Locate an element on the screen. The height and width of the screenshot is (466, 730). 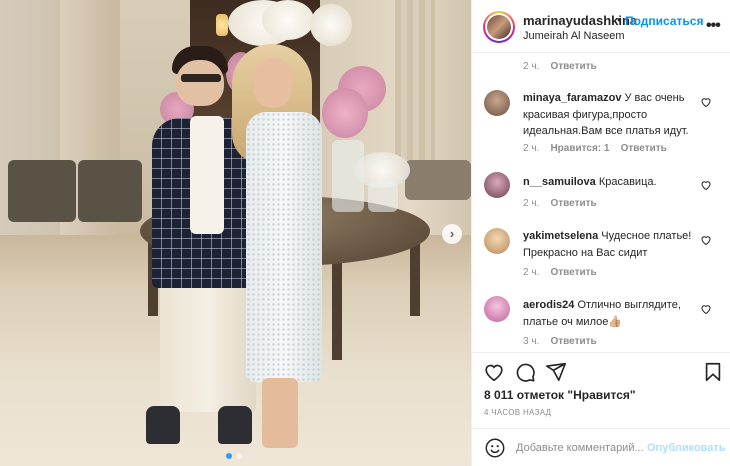
more-options-icon: ••• is located at coordinates (713, 26).